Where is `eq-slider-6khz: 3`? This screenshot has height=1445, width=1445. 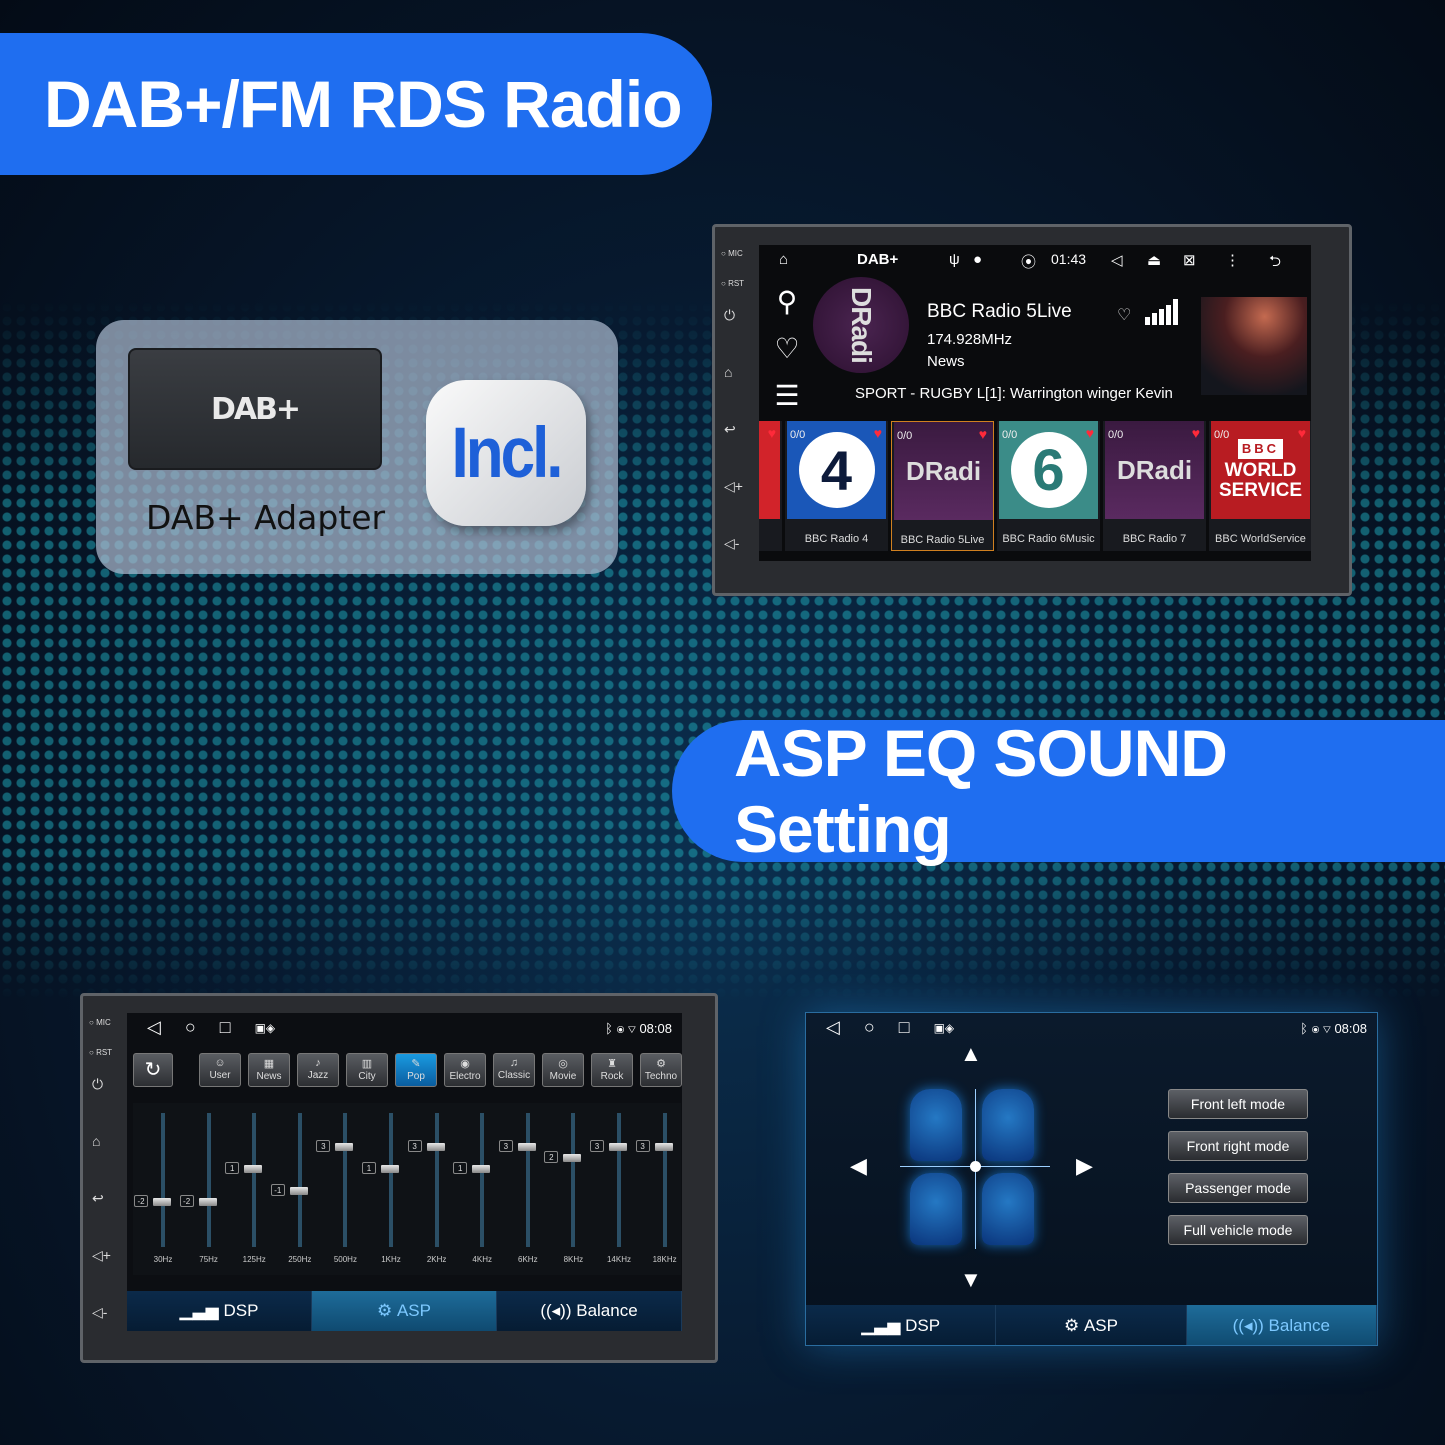 eq-slider-6khz: 3 is located at coordinates (517, 1180).